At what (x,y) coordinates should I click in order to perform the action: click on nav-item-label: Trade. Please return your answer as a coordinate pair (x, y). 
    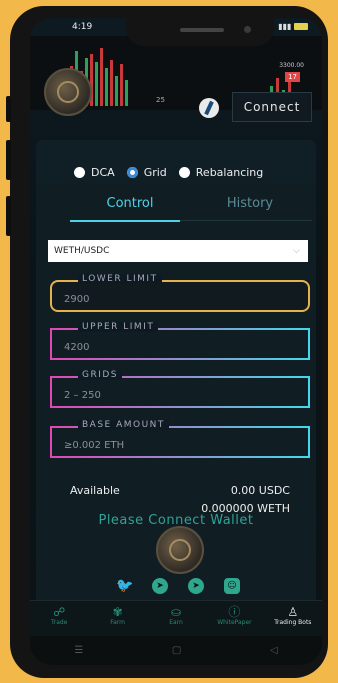
    Looking at the image, I should click on (59, 622).